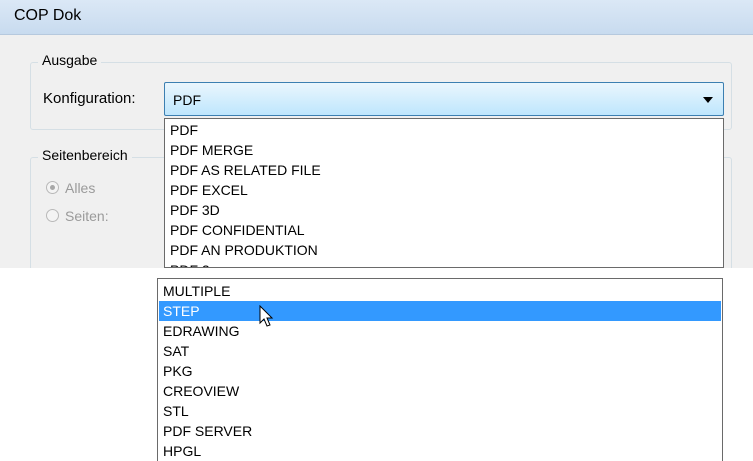  What do you see at coordinates (444, 190) in the screenshot?
I see `list-item: PDF EXCEL` at bounding box center [444, 190].